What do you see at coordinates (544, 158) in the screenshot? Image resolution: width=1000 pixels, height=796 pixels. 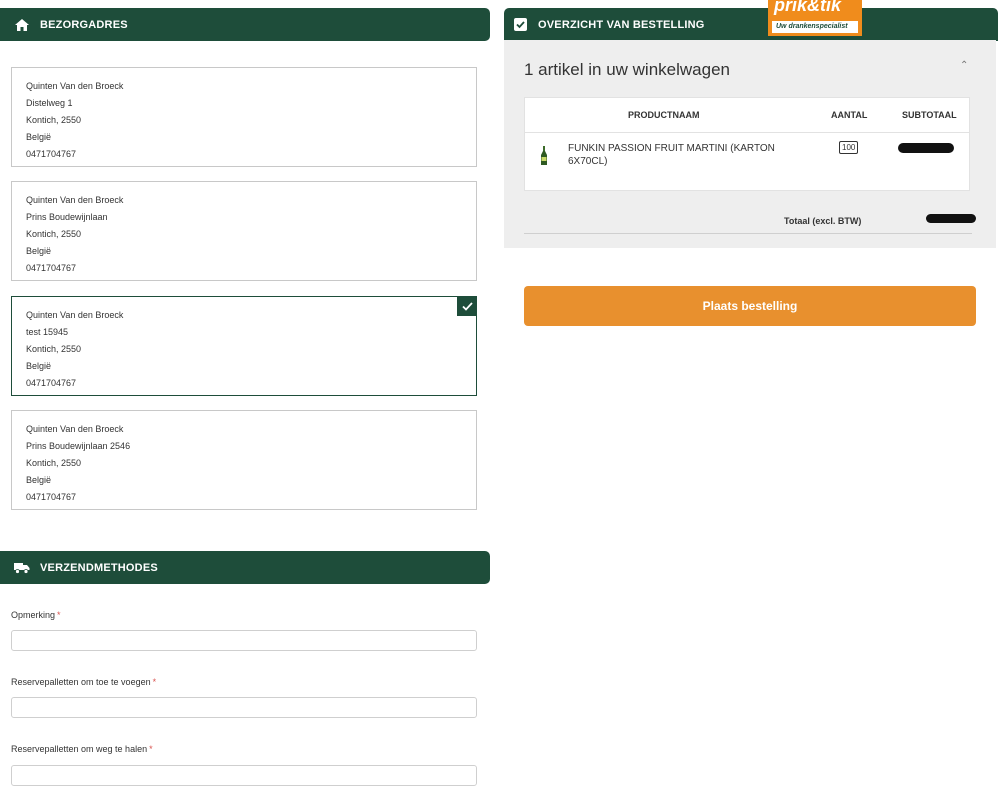 I see `product-bottle-icon` at bounding box center [544, 158].